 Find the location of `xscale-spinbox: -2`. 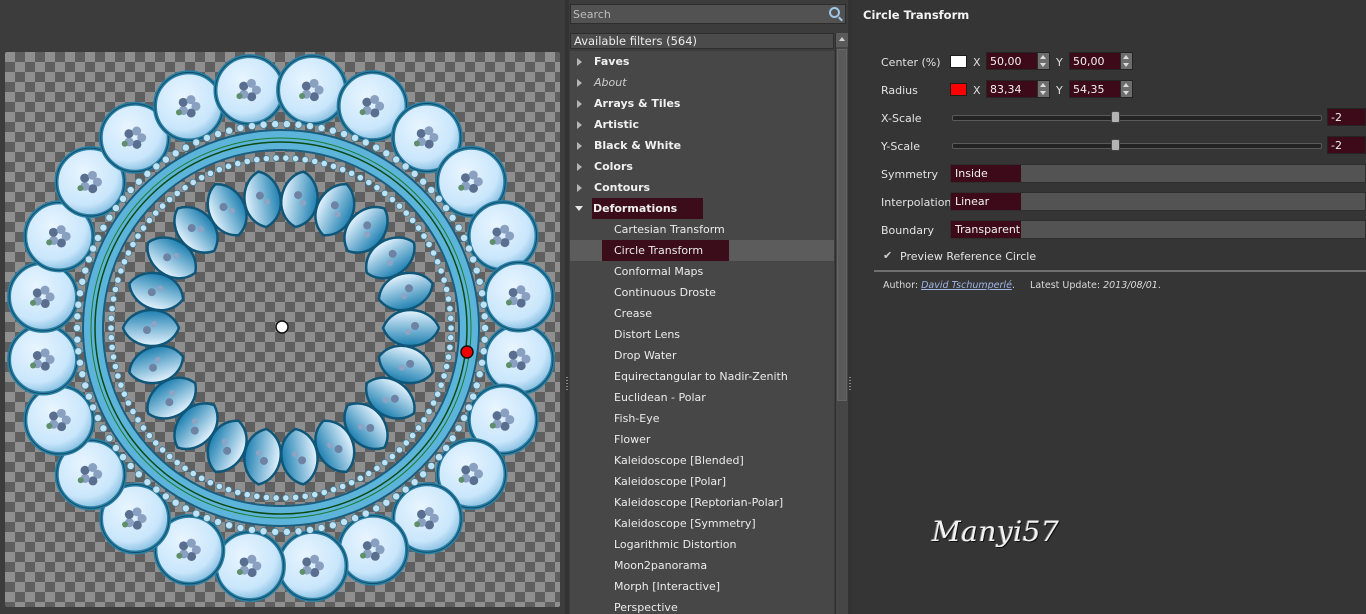

xscale-spinbox: -2 is located at coordinates (1346, 117).